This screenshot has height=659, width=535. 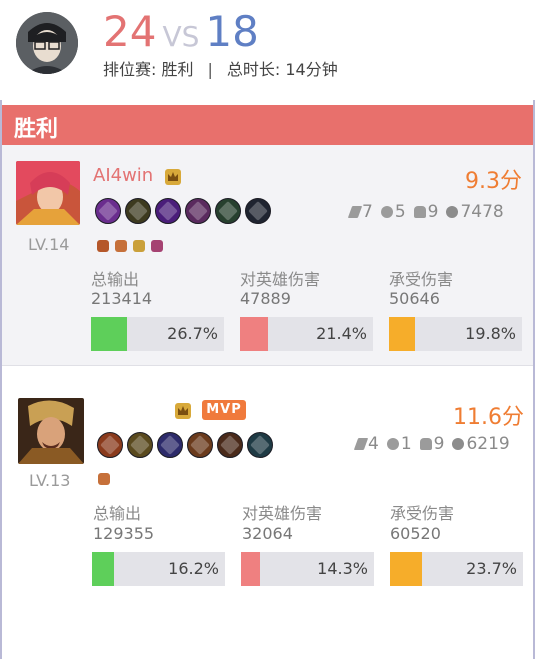 I want to click on user-avatar, so click(x=47, y=43).